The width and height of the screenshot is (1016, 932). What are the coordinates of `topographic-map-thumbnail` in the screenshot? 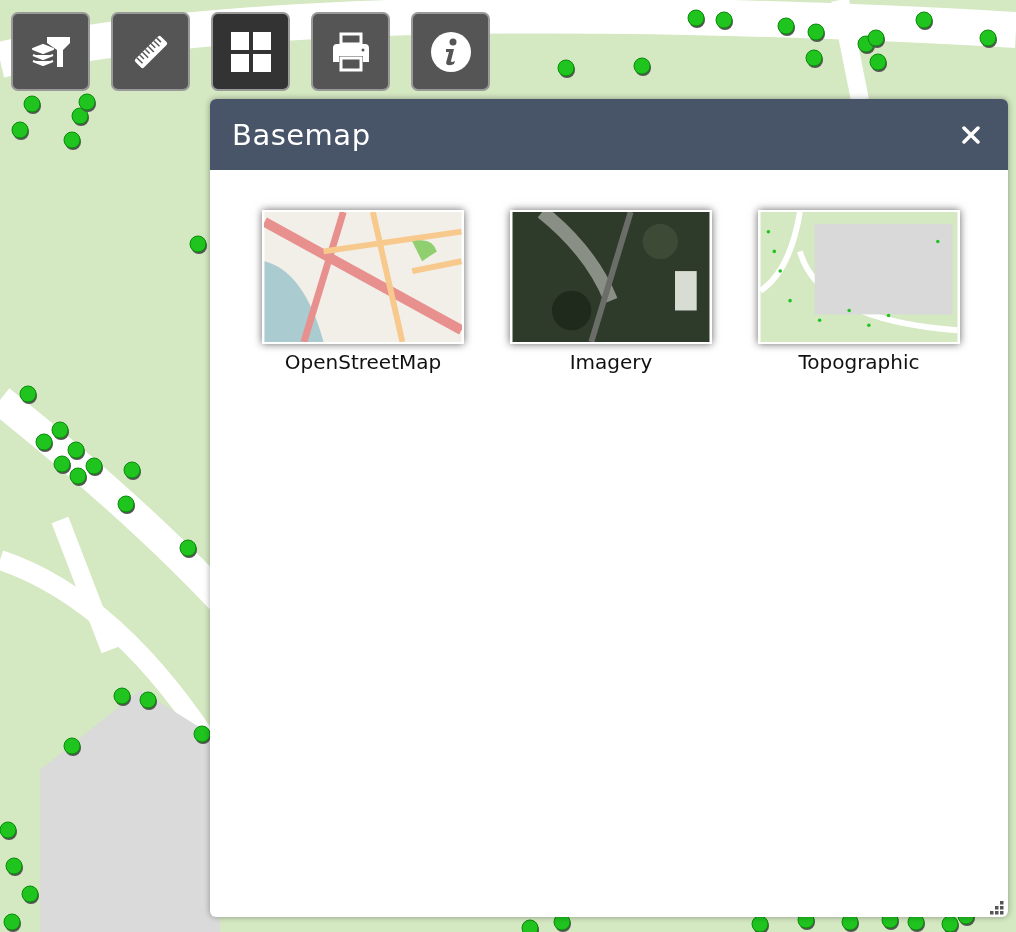 It's located at (859, 277).